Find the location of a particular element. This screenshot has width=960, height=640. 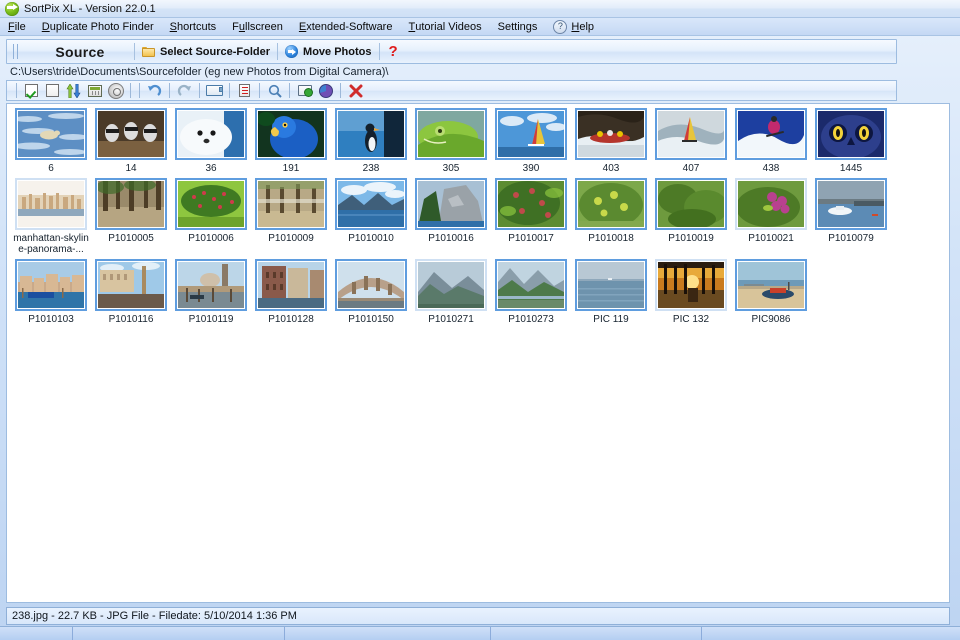

copy-button is located at coordinates (304, 90).